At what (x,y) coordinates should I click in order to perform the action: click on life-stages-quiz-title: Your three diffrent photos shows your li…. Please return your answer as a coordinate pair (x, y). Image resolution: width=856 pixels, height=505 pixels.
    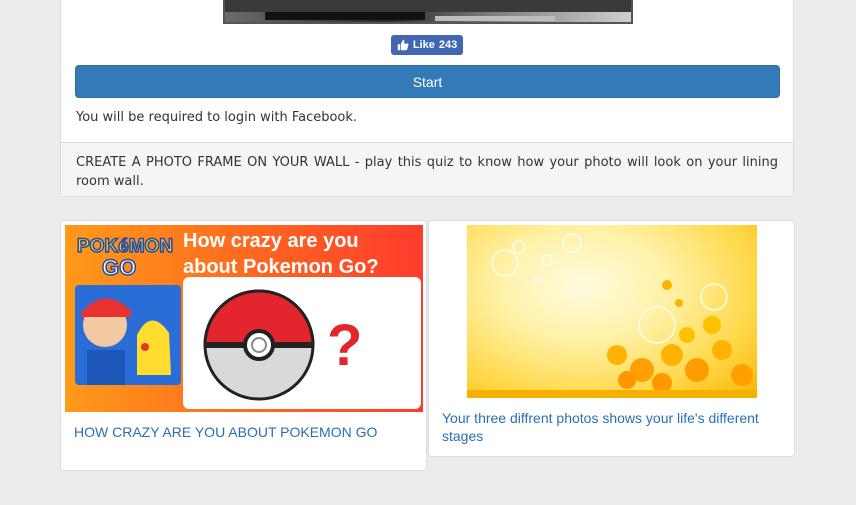
    Looking at the image, I should click on (612, 427).